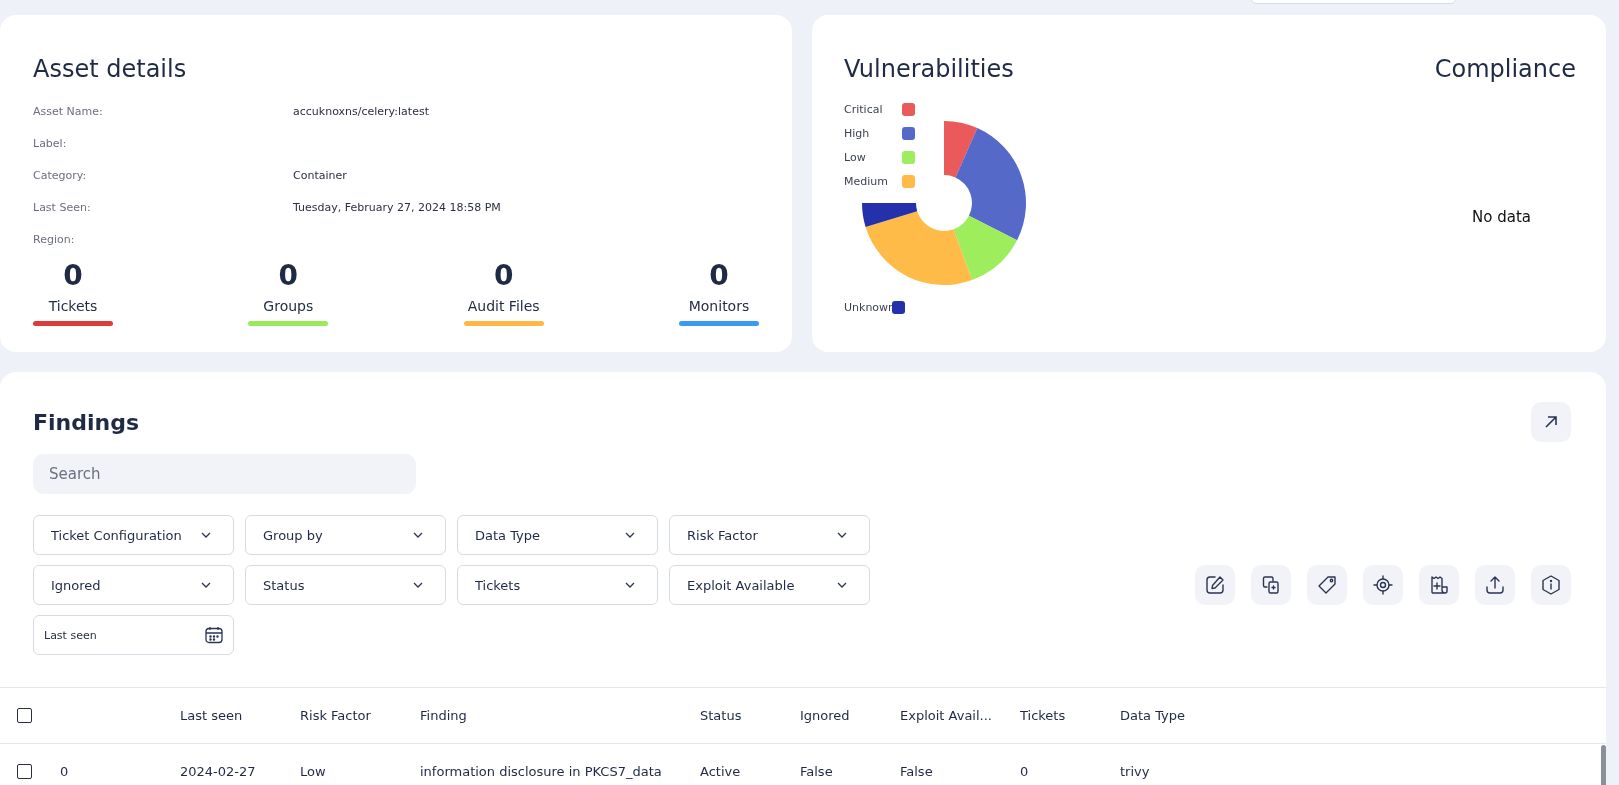 The height and width of the screenshot is (785, 1619). Describe the element at coordinates (211, 715) in the screenshot. I see `column-header: Last seen` at that location.